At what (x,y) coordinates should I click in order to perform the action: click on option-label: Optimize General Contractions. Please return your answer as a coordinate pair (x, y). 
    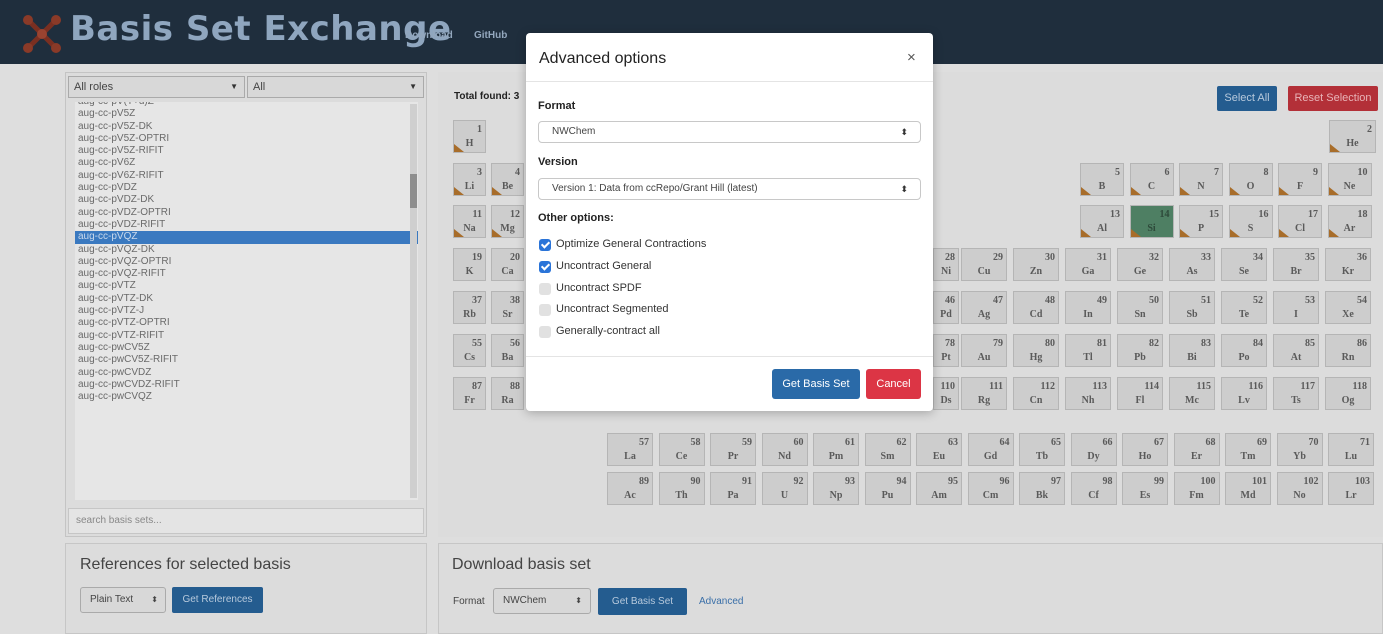
    Looking at the image, I should click on (631, 244).